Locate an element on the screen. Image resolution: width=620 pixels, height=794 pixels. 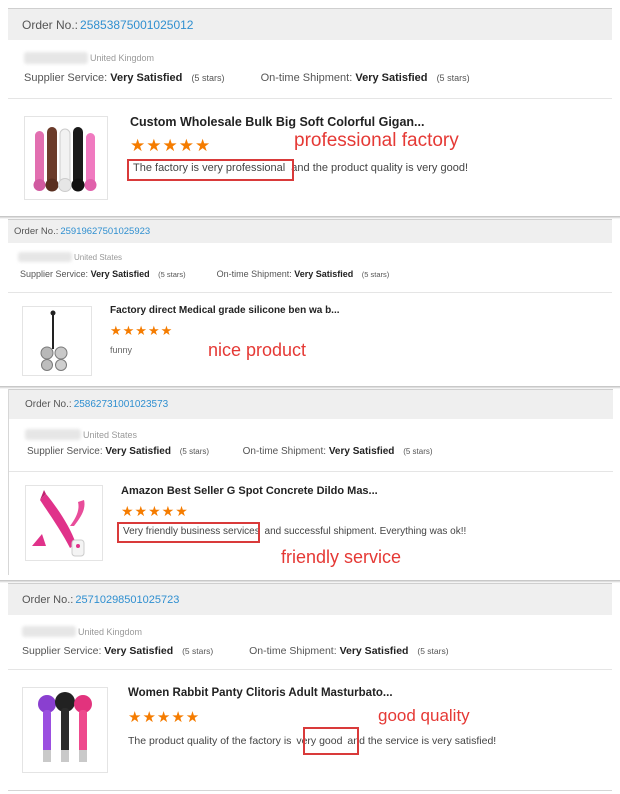
annotation-label: good quality is located at coordinates (424, 715).